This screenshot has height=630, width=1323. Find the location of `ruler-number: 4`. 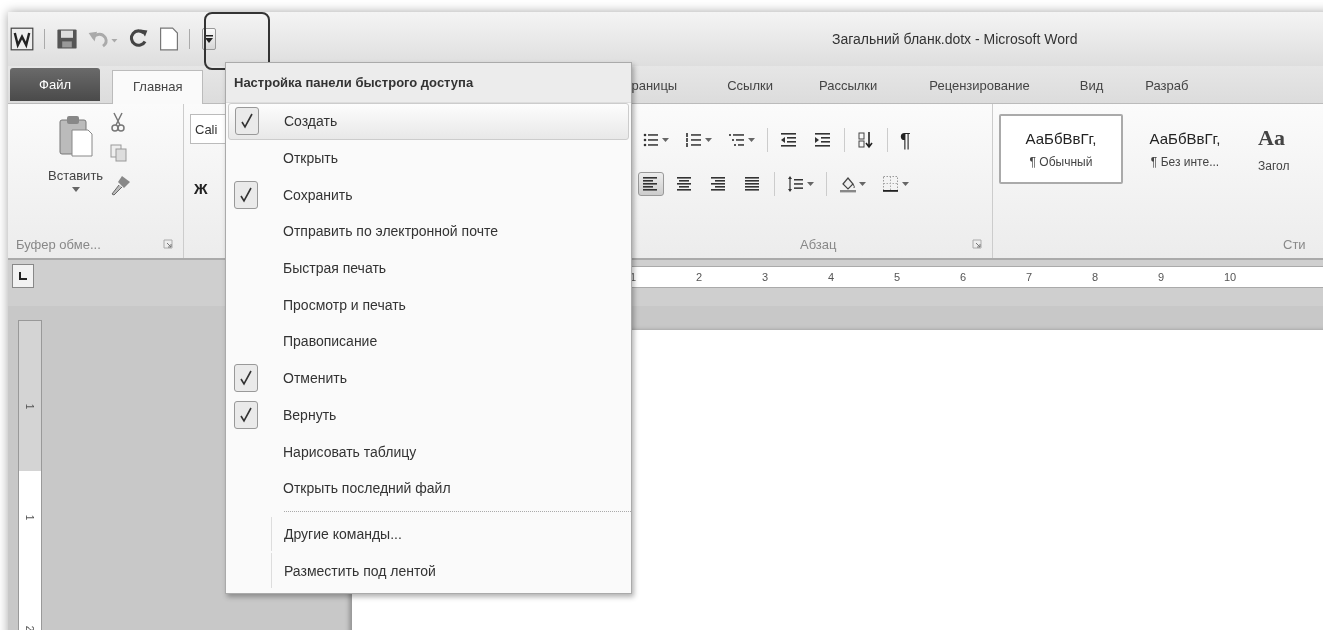

ruler-number: 4 is located at coordinates (832, 277).